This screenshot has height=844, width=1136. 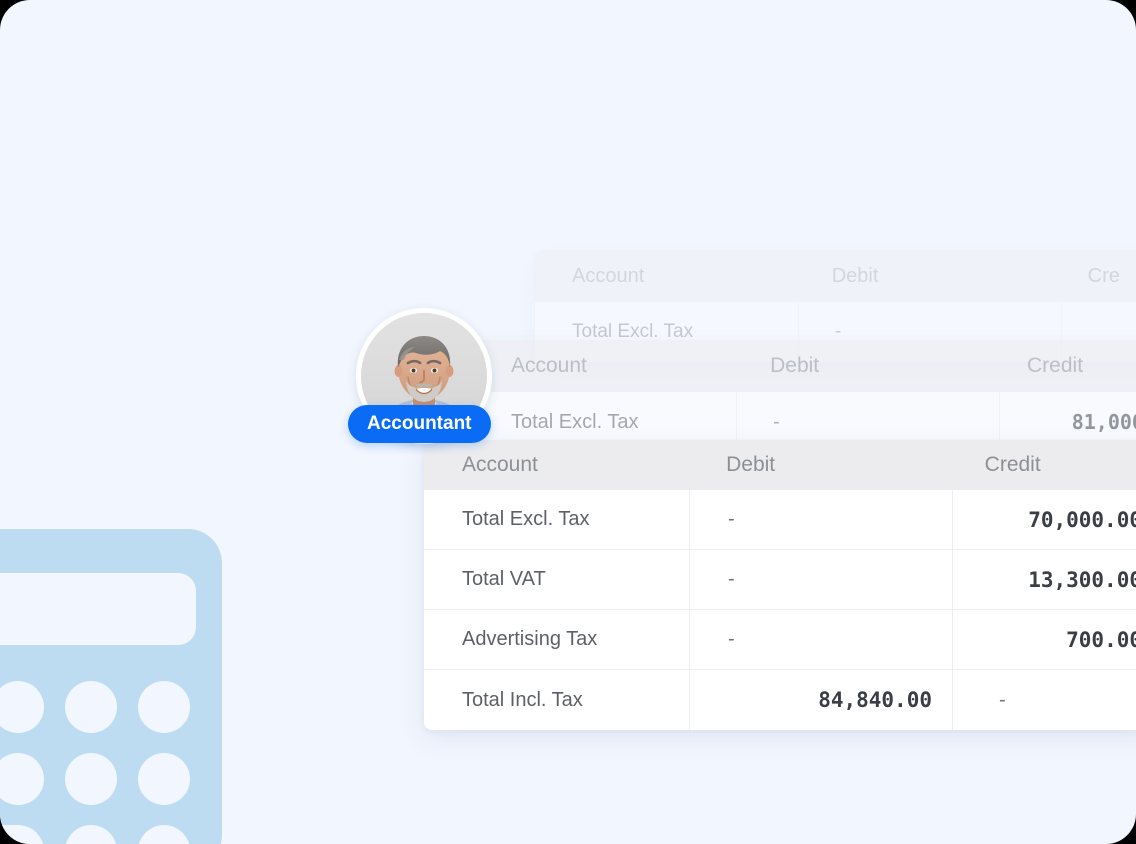 What do you see at coordinates (1103, 275) in the screenshot?
I see `column-header-credit: Cre` at bounding box center [1103, 275].